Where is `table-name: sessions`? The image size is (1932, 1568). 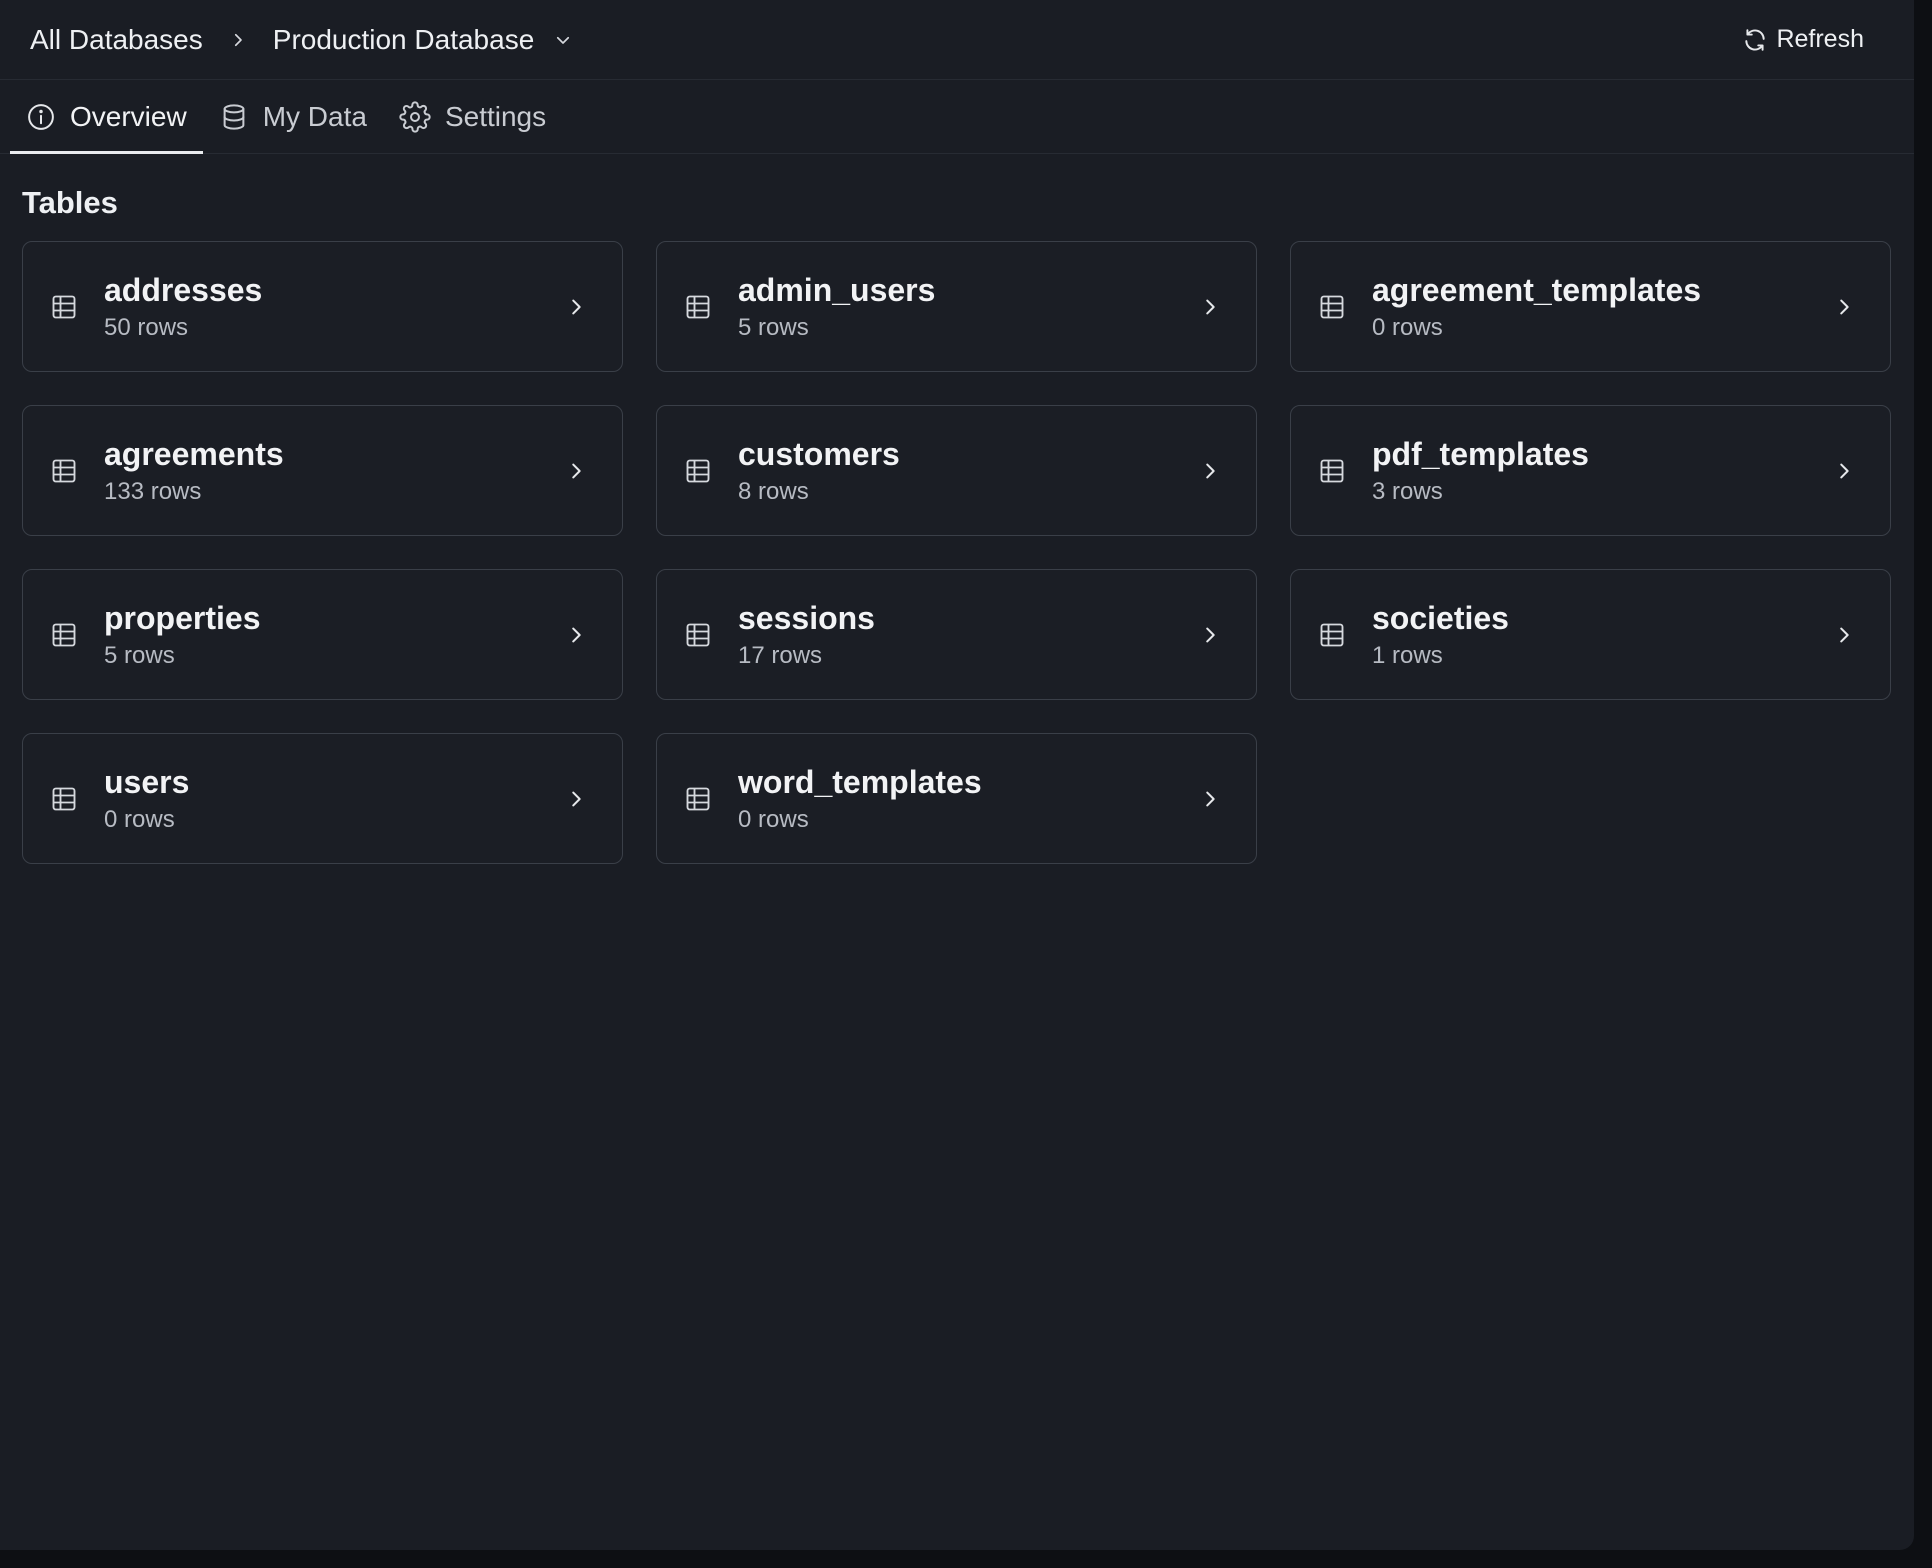
table-name: sessions is located at coordinates (806, 618).